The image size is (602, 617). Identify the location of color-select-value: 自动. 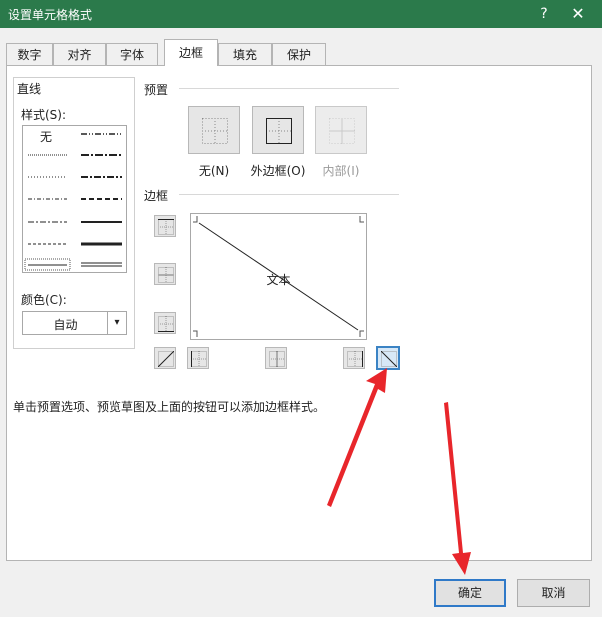
(65, 325).